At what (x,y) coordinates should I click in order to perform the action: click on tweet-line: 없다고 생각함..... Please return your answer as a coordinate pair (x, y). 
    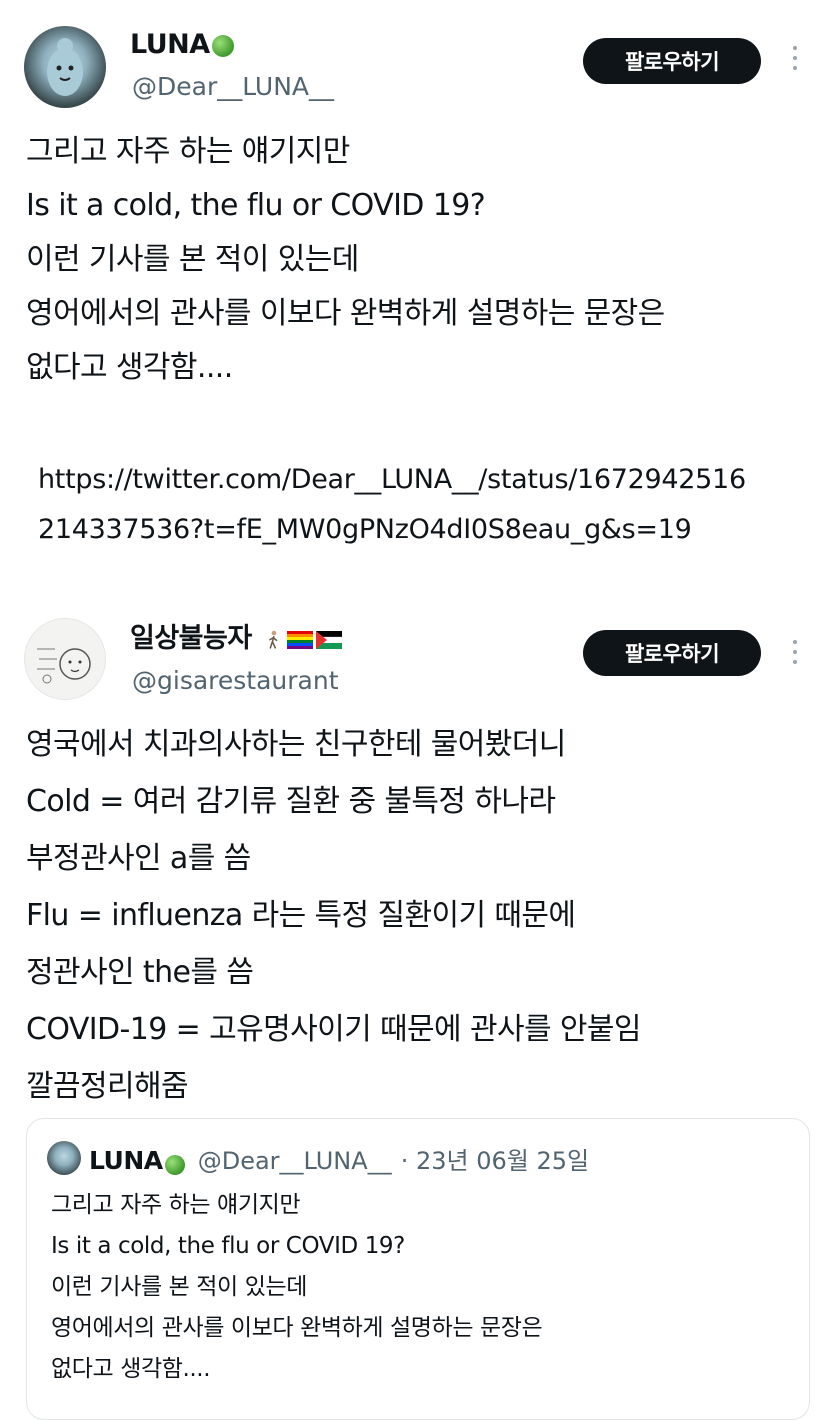
    Looking at the image, I should click on (129, 367).